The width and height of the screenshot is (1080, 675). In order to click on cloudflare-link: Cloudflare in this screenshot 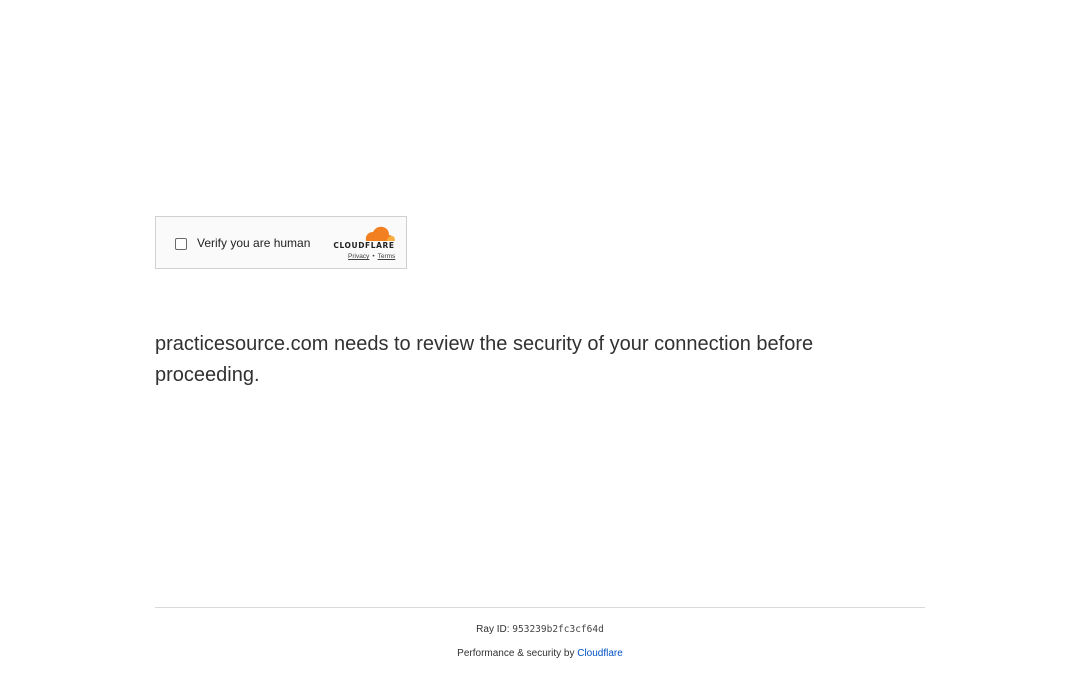, I will do `click(600, 653)`.